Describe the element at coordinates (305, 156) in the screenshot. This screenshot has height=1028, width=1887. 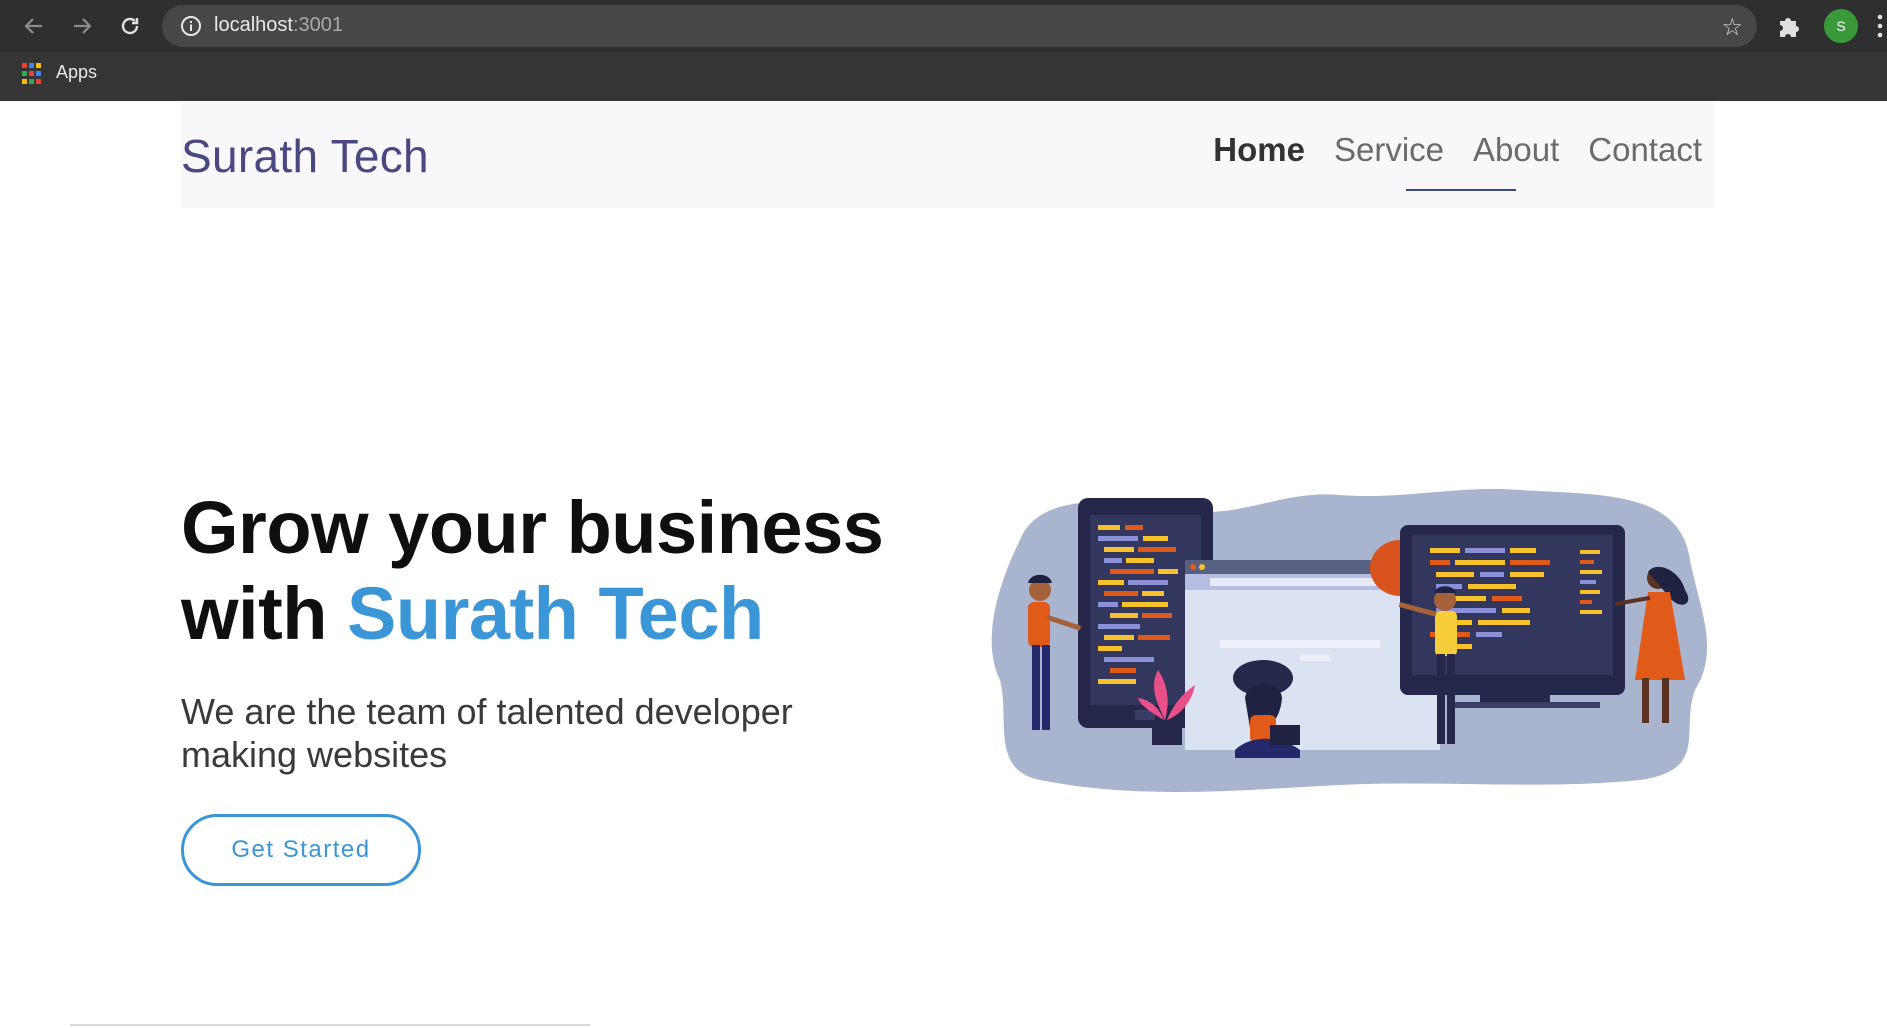
I see `site-brand: Surath Tech` at that location.